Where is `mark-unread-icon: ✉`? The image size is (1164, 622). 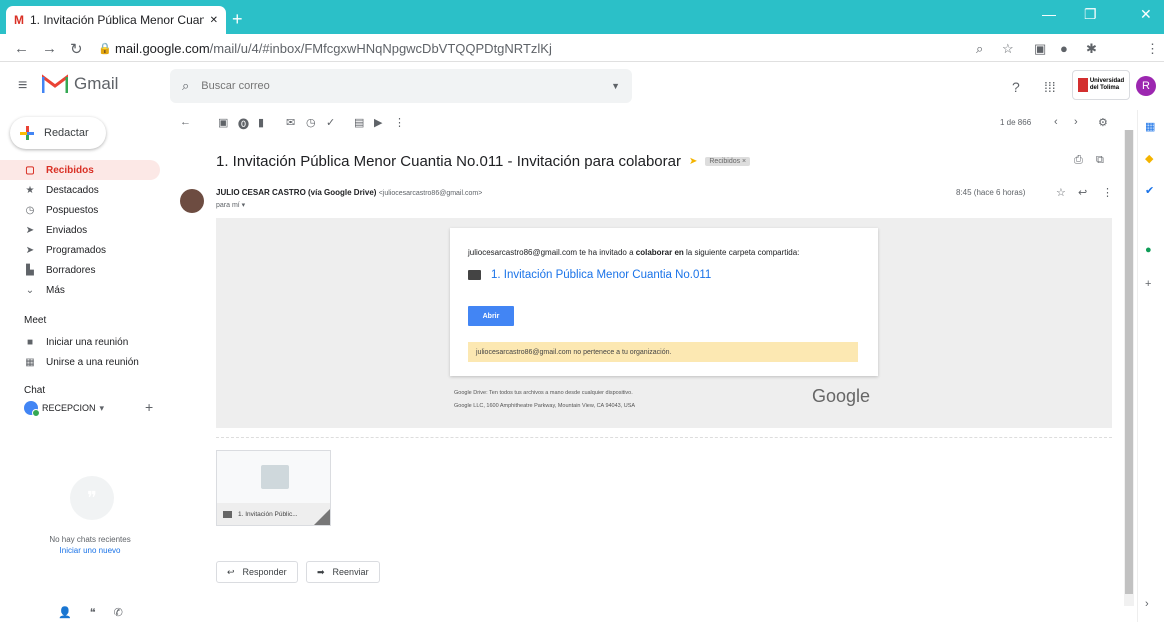 mark-unread-icon: ✉ is located at coordinates (290, 122).